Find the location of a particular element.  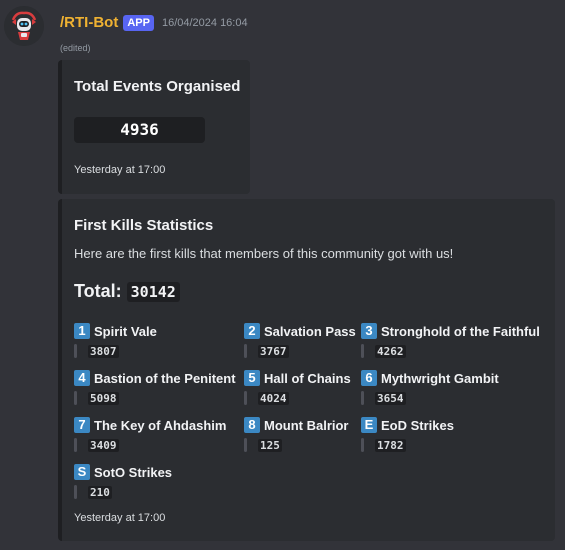

total-line: Total: 30142 is located at coordinates (127, 291).